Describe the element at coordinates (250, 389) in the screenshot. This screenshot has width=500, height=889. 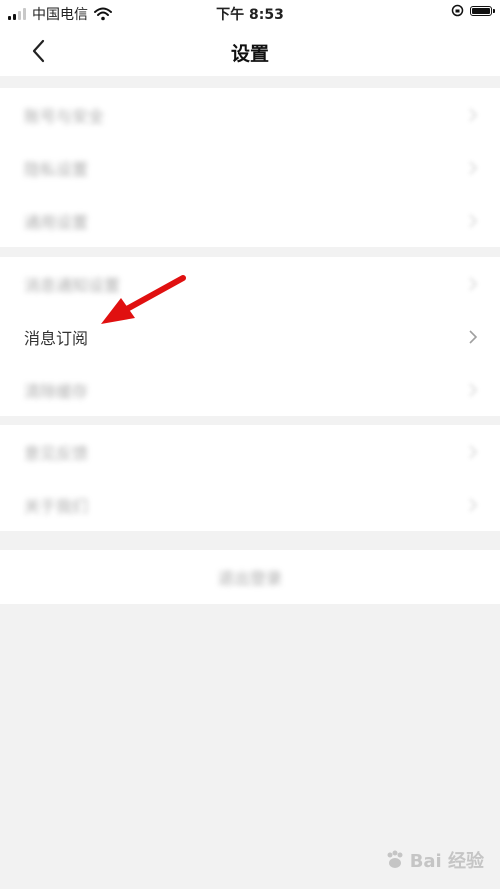
I see `settings-row: 清除缓存` at that location.